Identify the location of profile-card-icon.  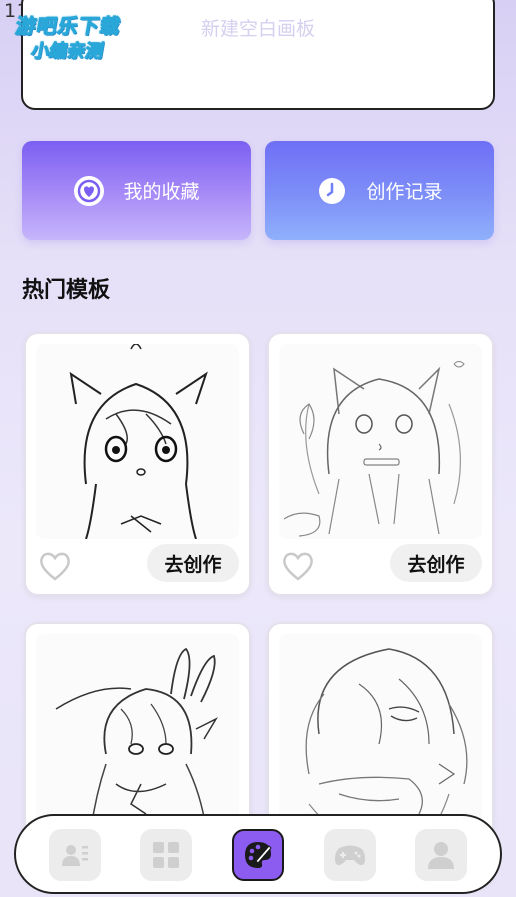
(75, 855).